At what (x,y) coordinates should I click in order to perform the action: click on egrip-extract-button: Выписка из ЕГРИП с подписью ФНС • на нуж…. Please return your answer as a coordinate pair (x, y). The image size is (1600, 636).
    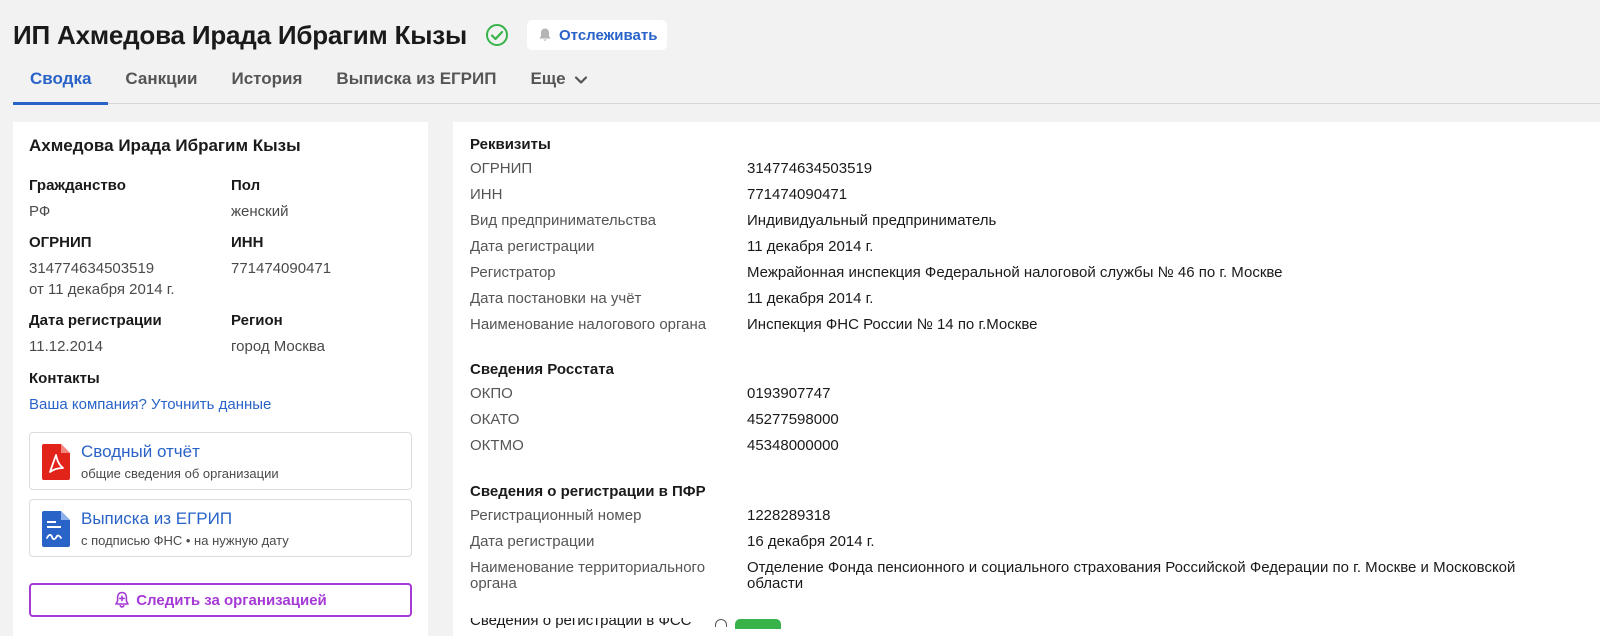
    Looking at the image, I should click on (220, 528).